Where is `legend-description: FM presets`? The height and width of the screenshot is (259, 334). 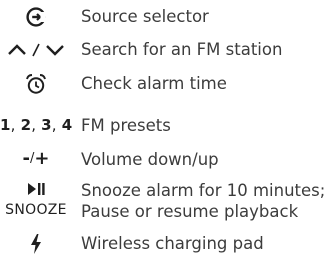 legend-description: FM presets is located at coordinates (126, 125).